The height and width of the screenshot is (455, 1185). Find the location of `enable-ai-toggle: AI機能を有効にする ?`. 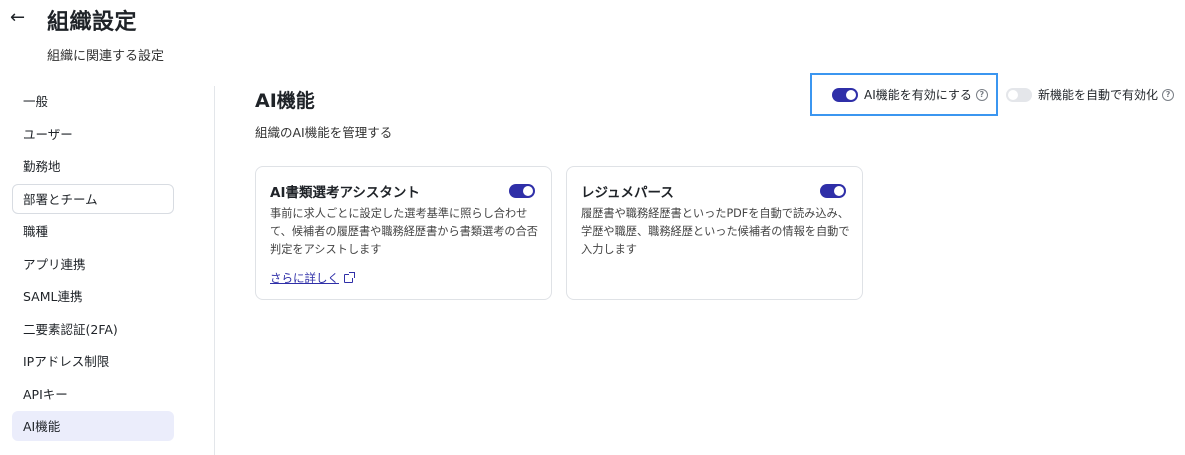

enable-ai-toggle: AI機能を有効にする ? is located at coordinates (904, 94).